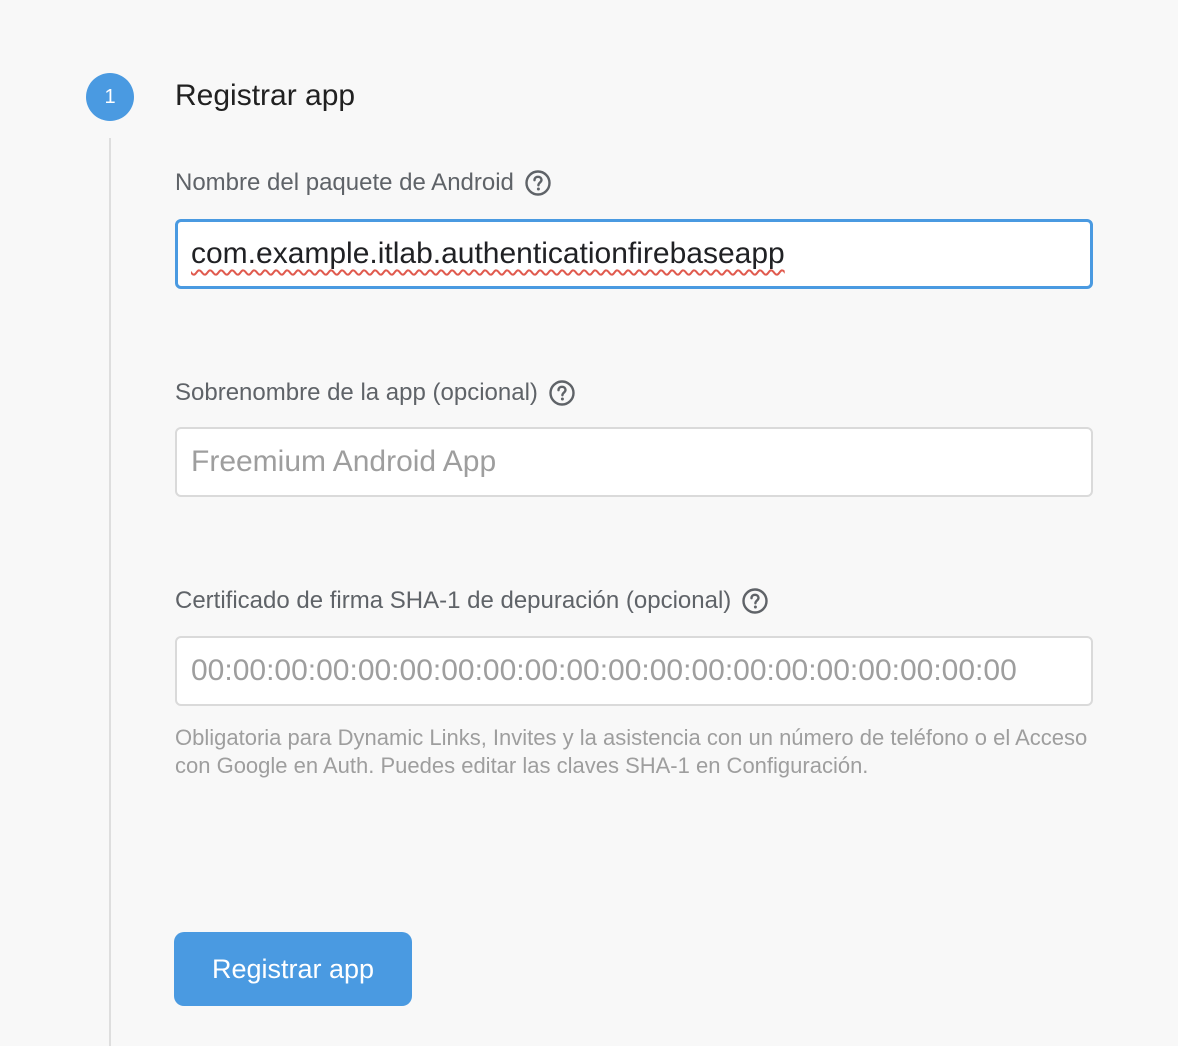 Image resolution: width=1178 pixels, height=1046 pixels. What do you see at coordinates (634, 462) in the screenshot?
I see `app-nickname-input` at bounding box center [634, 462].